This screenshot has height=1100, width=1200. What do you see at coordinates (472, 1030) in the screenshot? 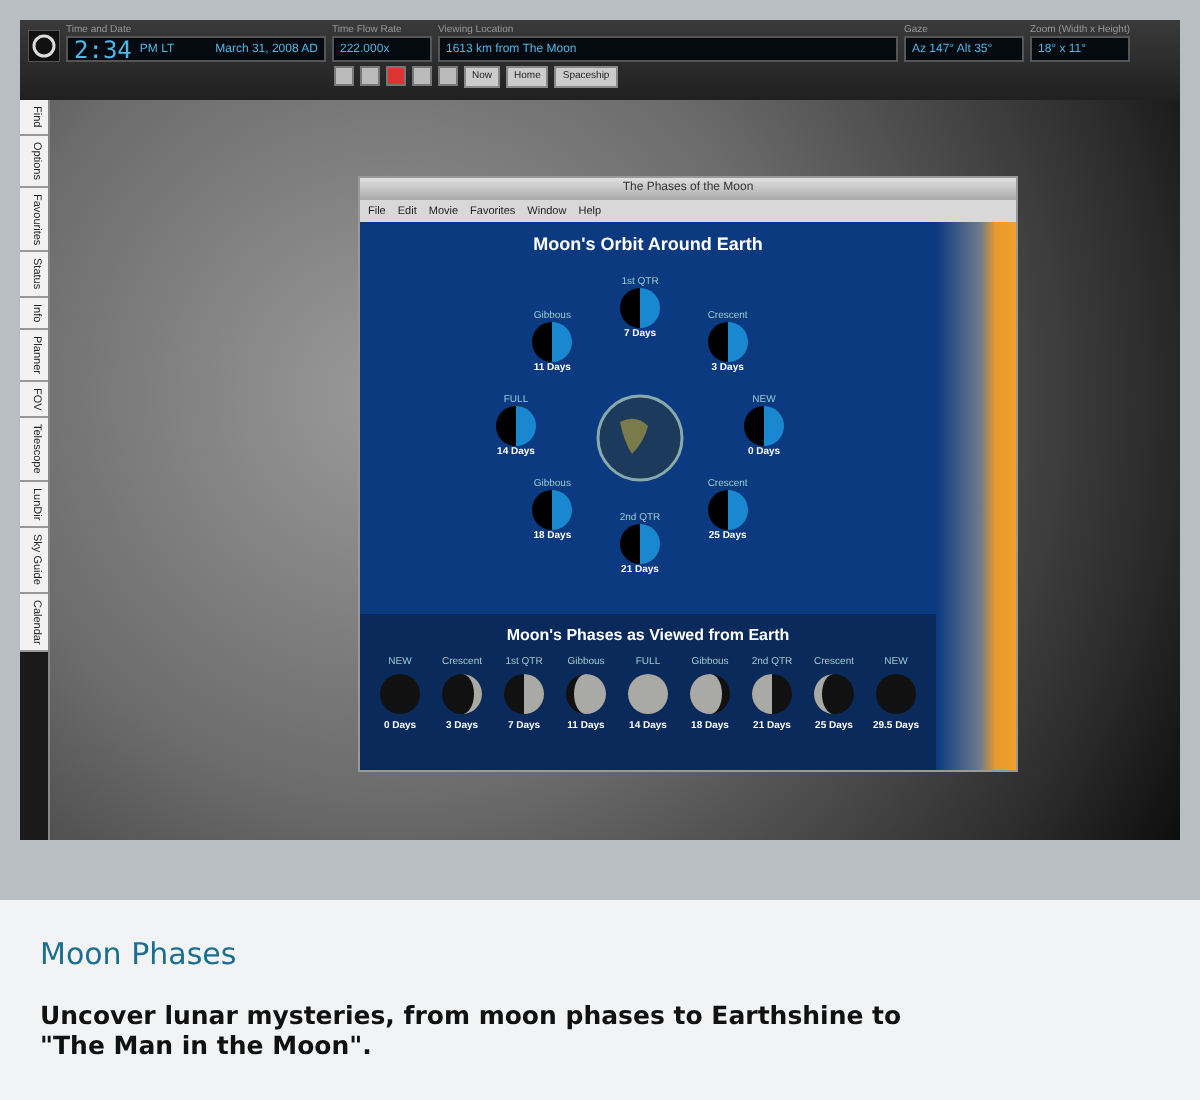
I see `caption-text: Uncover lunar mysteries, from moon phases to Earthshine to "The Man in the Moon".` at bounding box center [472, 1030].